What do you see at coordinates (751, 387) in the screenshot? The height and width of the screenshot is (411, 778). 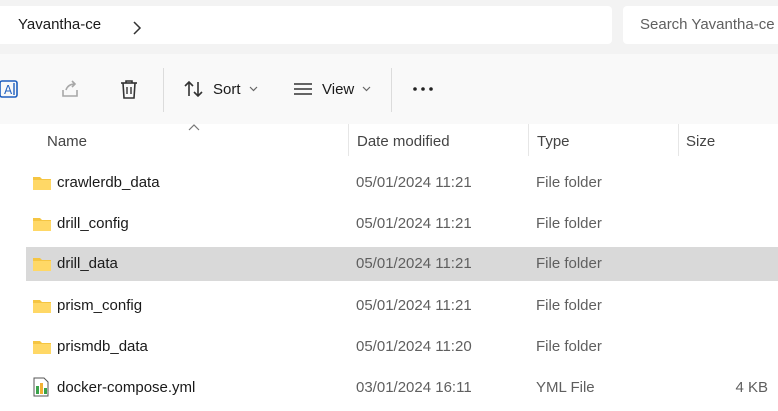 I see `file-size: 4 KB` at bounding box center [751, 387].